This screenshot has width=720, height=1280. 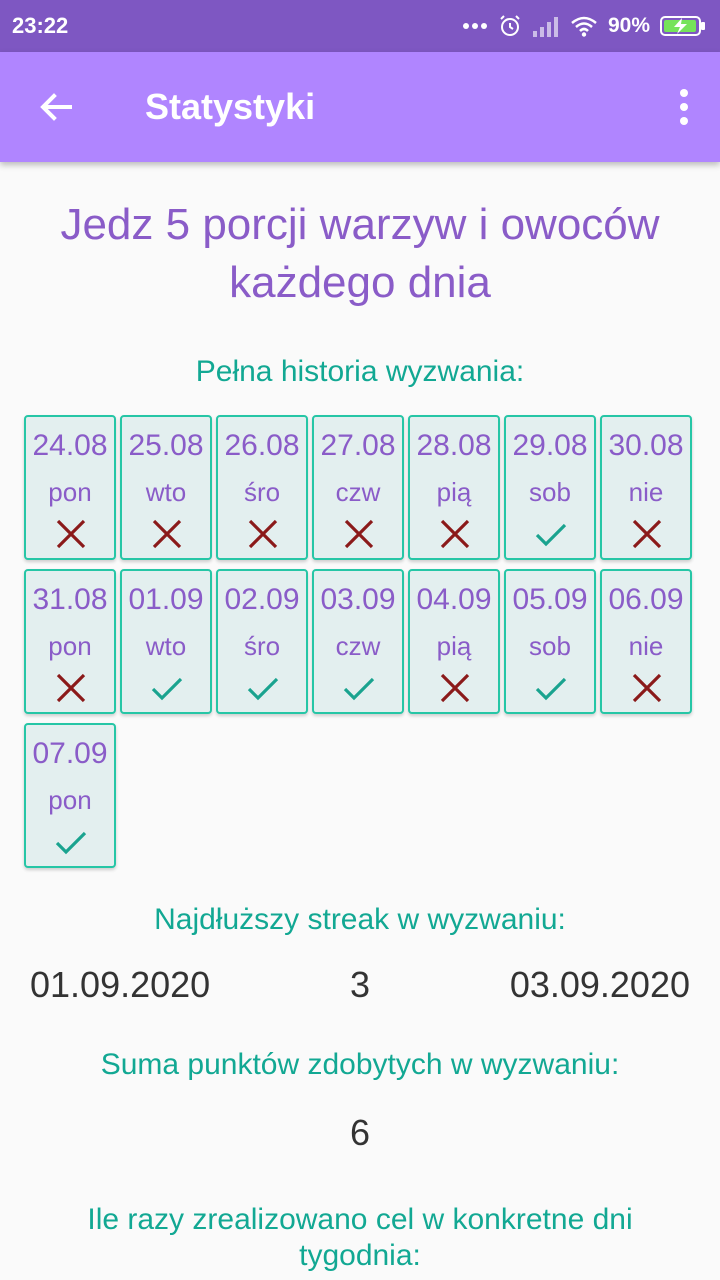 What do you see at coordinates (454, 445) in the screenshot?
I see `day-date: 28.08` at bounding box center [454, 445].